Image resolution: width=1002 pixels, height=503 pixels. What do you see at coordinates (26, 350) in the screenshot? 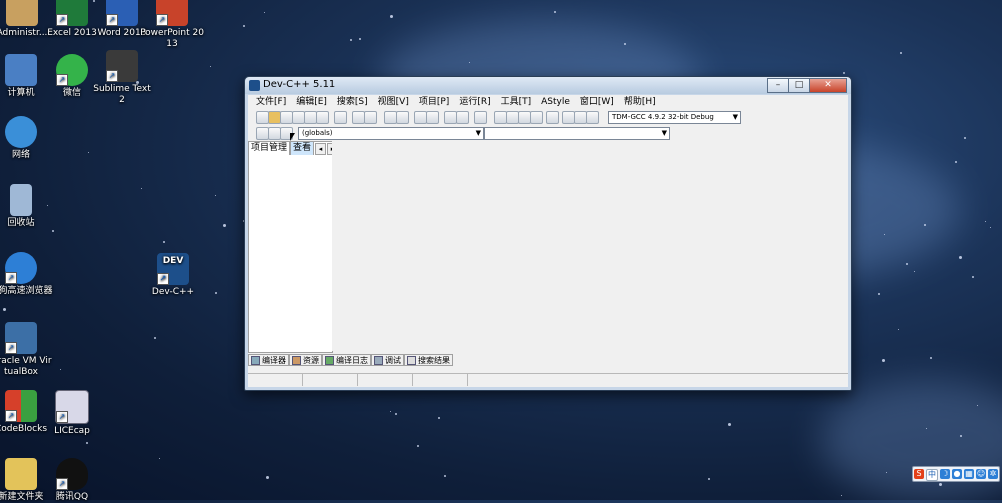
I see `desktop-icon-virtualbox: ↗ Oracle VM VirtualBox` at bounding box center [26, 350].